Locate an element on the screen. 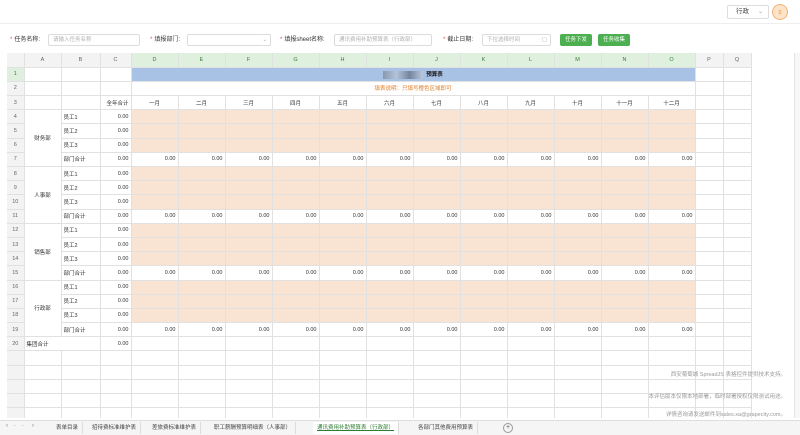 The width and height of the screenshot is (800, 435). tab-last-icon: · is located at coordinates (23, 426).